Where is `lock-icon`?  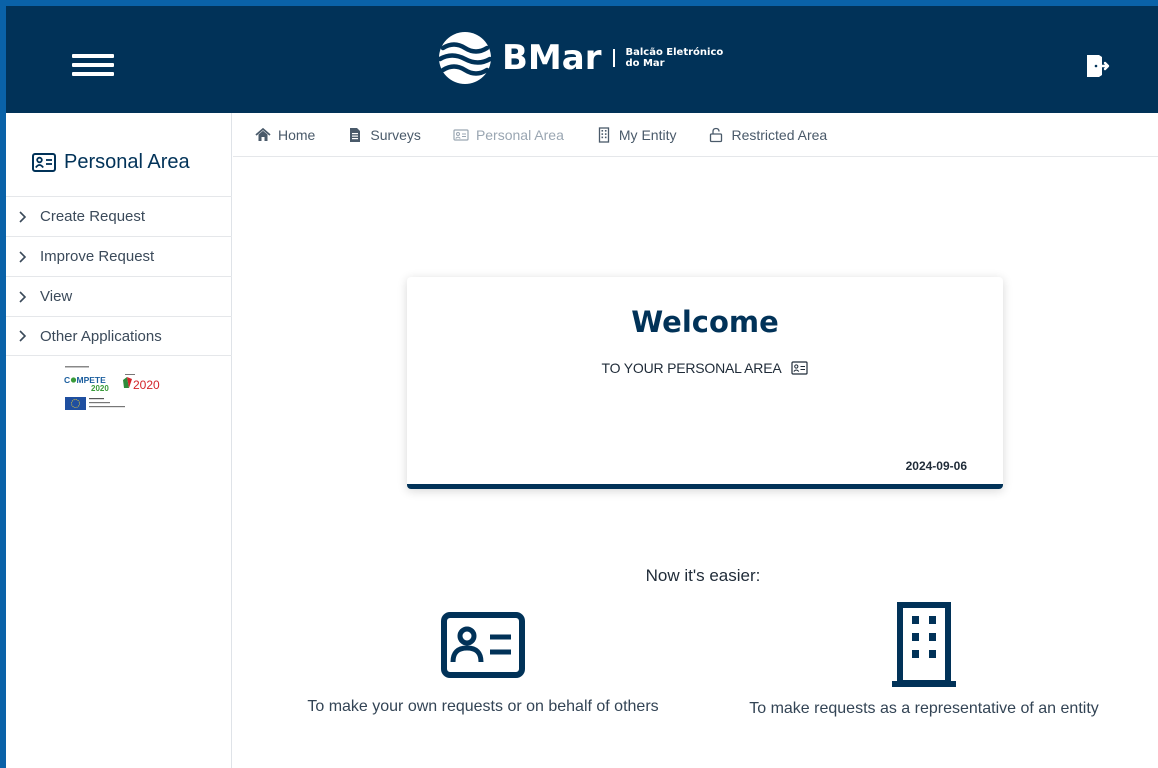
lock-icon is located at coordinates (716, 134).